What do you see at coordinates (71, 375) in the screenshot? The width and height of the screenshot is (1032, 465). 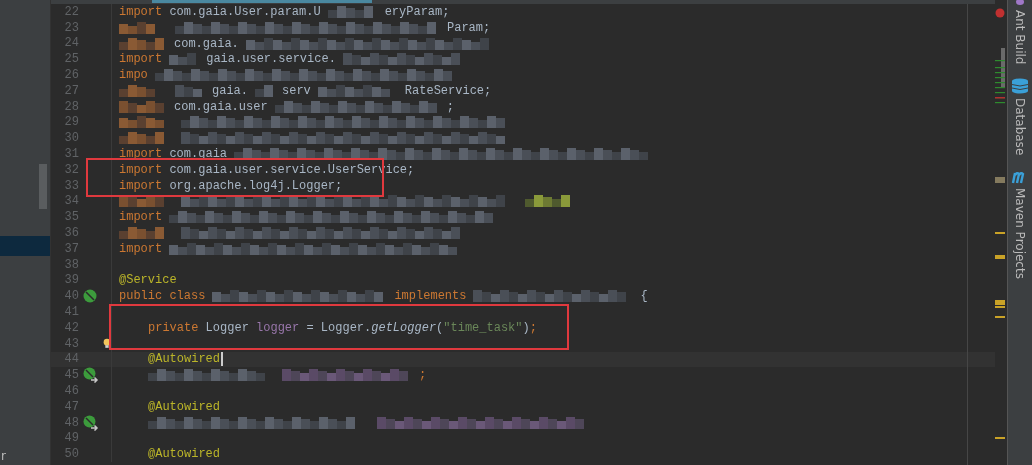 I see `line-number: 45` at bounding box center [71, 375].